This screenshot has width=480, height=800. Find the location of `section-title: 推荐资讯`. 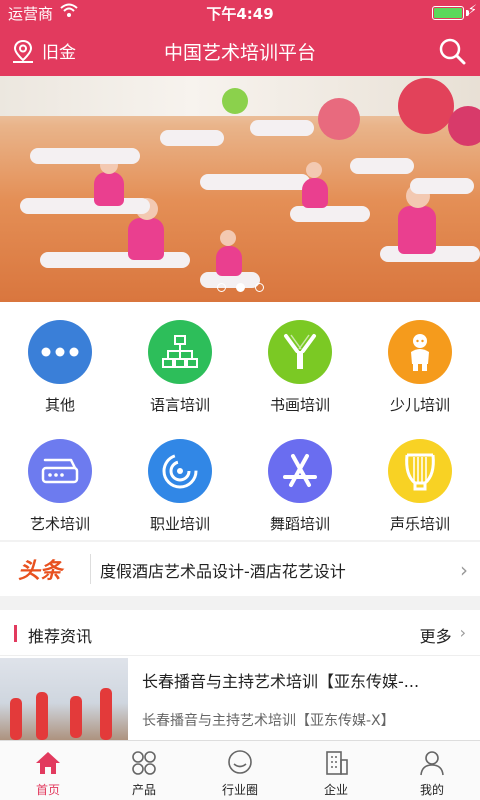

section-title: 推荐资讯 is located at coordinates (60, 636).